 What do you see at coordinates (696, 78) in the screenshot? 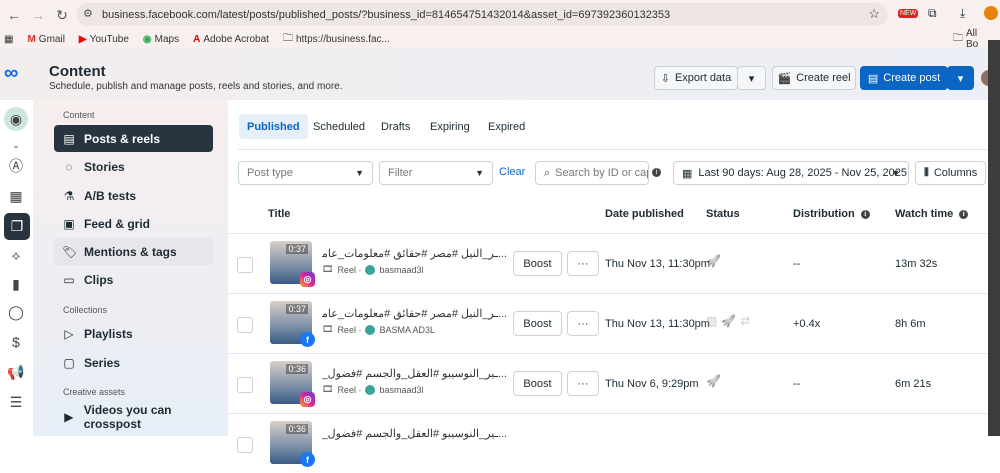
I see `export-data-button: ⇩ Export data` at bounding box center [696, 78].